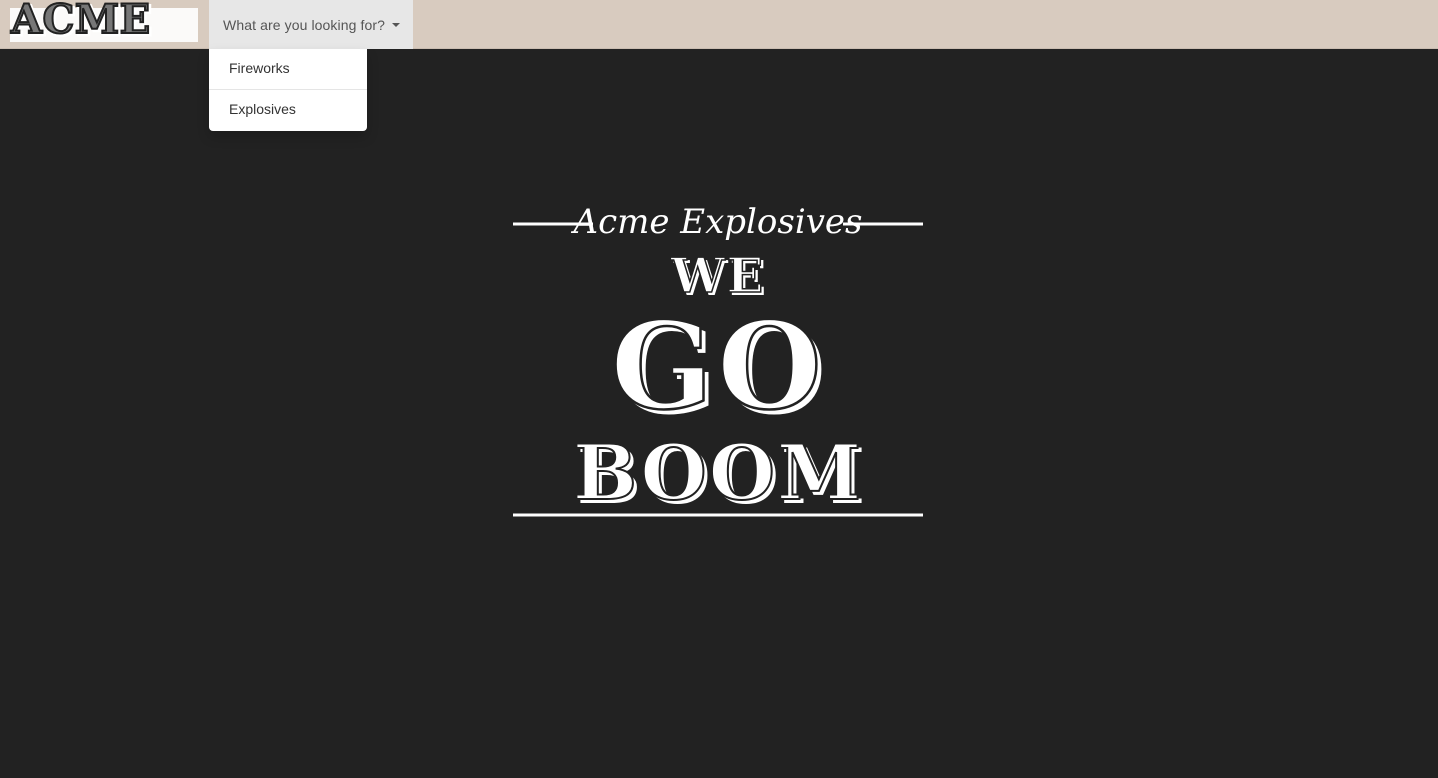 The image size is (1438, 778). What do you see at coordinates (717, 222) in the screenshot?
I see `hero-script-title: Acme Explosives` at bounding box center [717, 222].